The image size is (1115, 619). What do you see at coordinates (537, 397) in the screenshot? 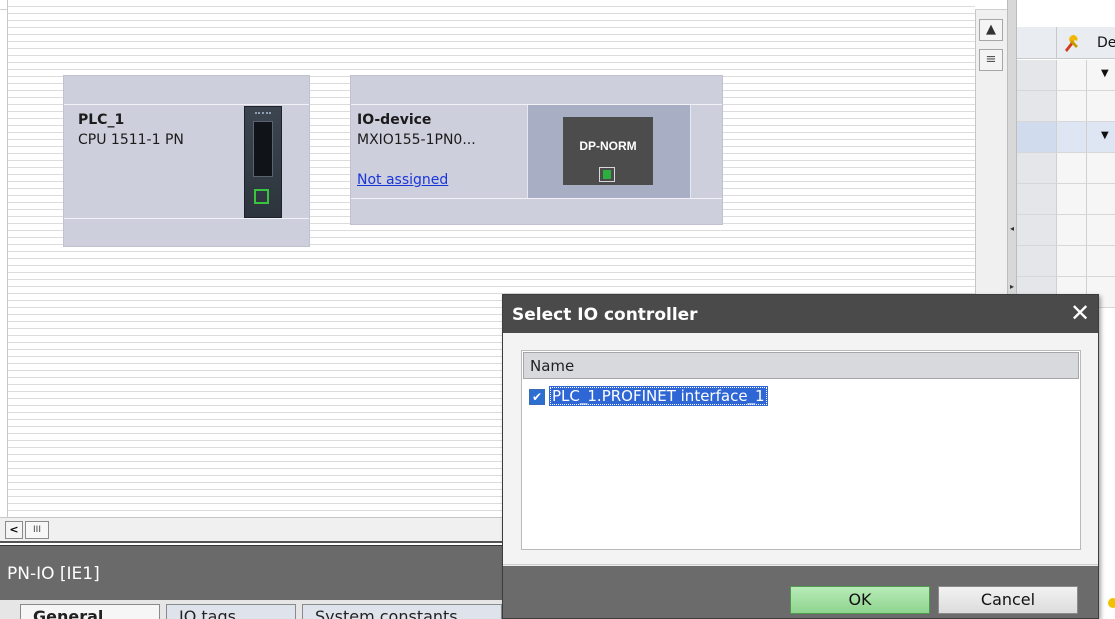
I see `controller-checkbox: ✔` at bounding box center [537, 397].